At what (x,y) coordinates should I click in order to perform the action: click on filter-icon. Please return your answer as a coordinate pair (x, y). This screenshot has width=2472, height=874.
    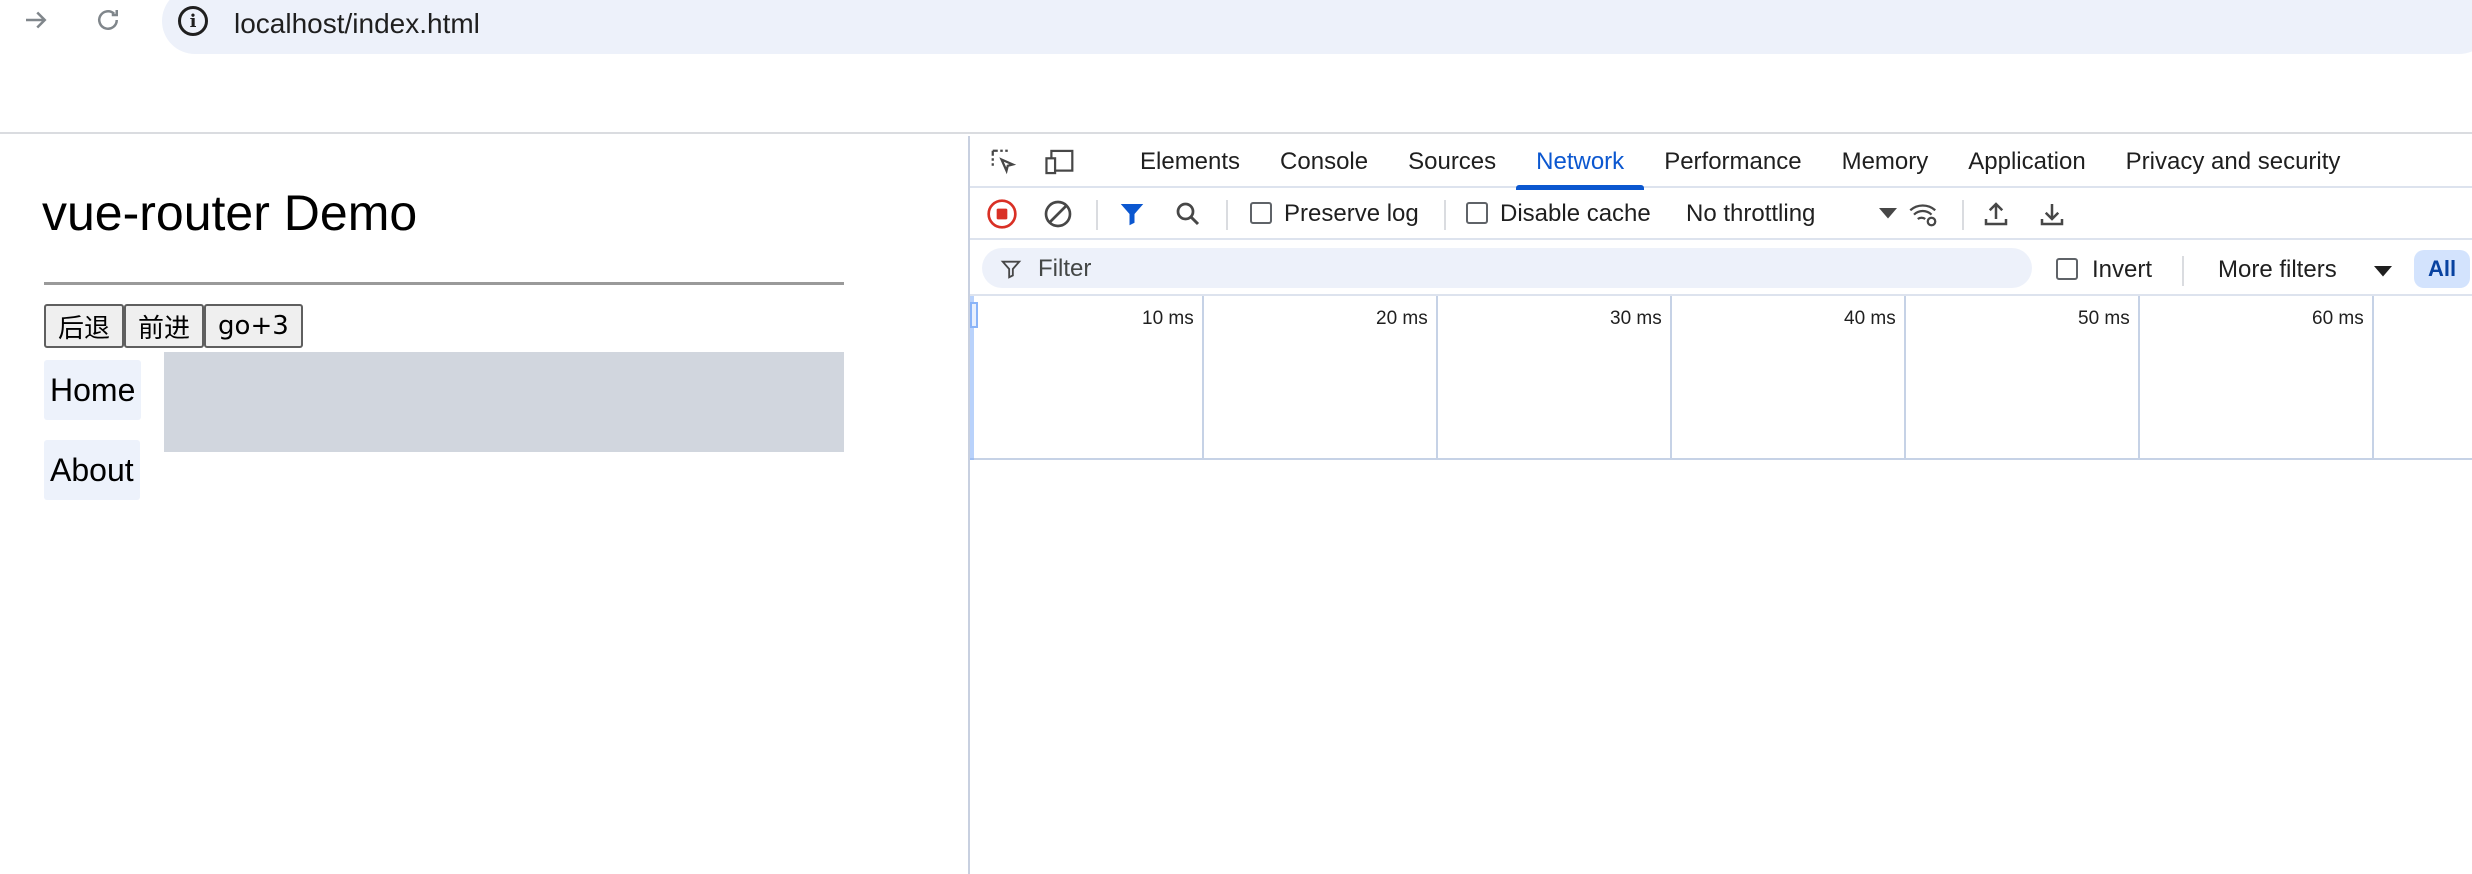
    Looking at the image, I should click on (1132, 214).